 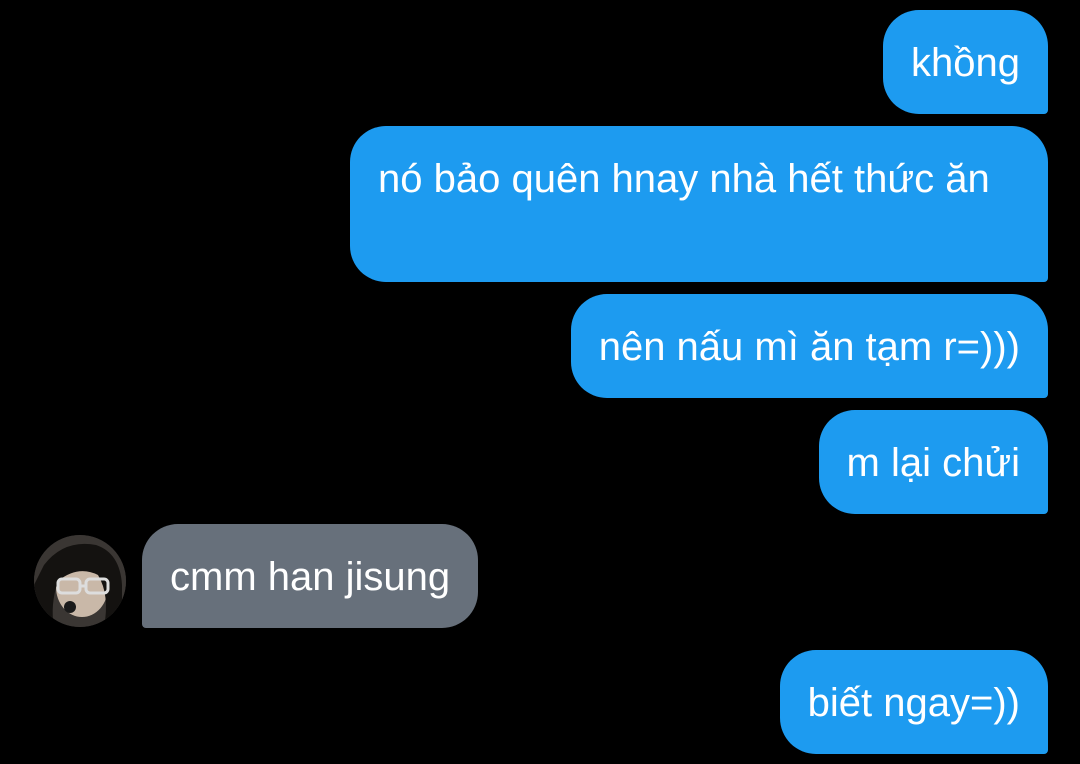 I want to click on message-bubble-incoming: cmm han jisung, so click(x=310, y=576).